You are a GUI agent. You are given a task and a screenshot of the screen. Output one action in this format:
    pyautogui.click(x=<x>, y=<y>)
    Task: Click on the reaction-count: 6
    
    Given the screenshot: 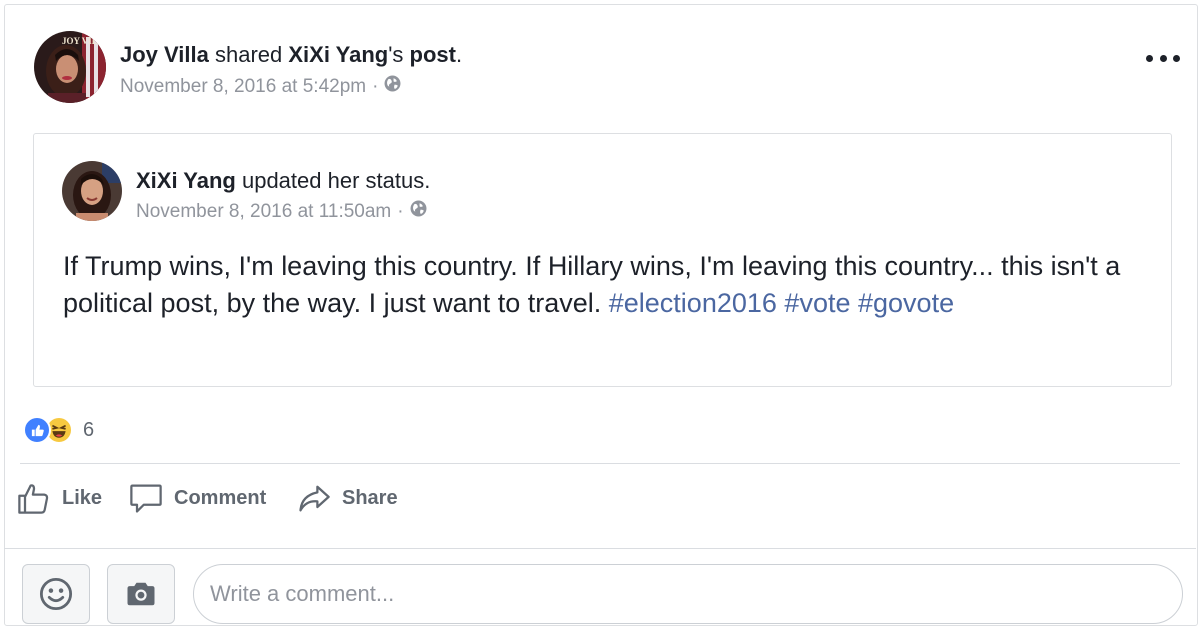 What is the action you would take?
    pyautogui.click(x=88, y=430)
    